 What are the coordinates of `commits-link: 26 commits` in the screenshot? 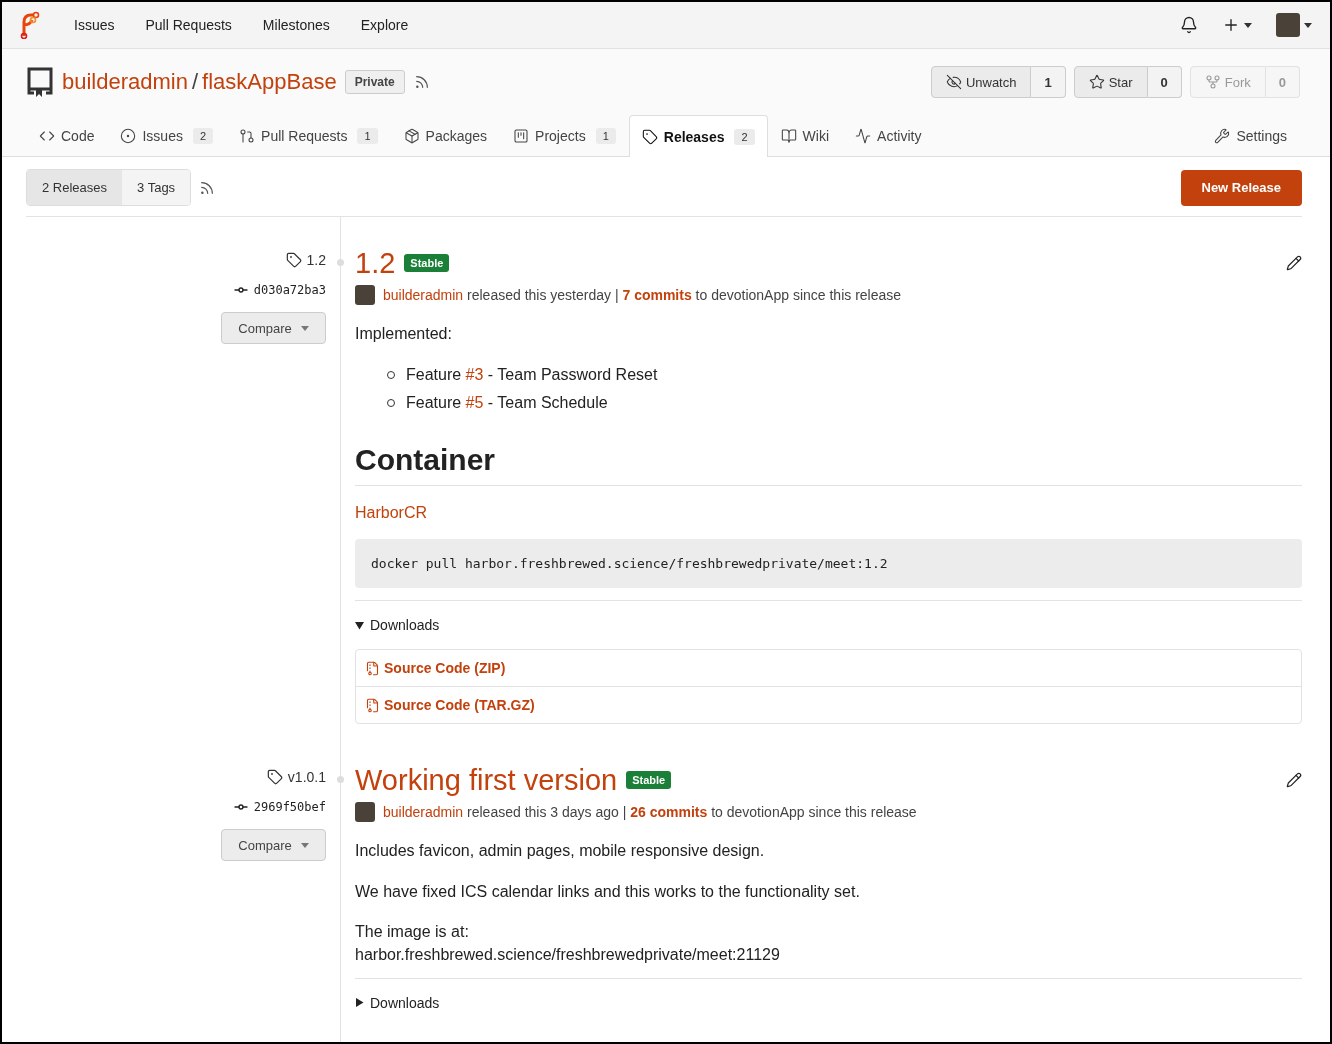 It's located at (669, 812).